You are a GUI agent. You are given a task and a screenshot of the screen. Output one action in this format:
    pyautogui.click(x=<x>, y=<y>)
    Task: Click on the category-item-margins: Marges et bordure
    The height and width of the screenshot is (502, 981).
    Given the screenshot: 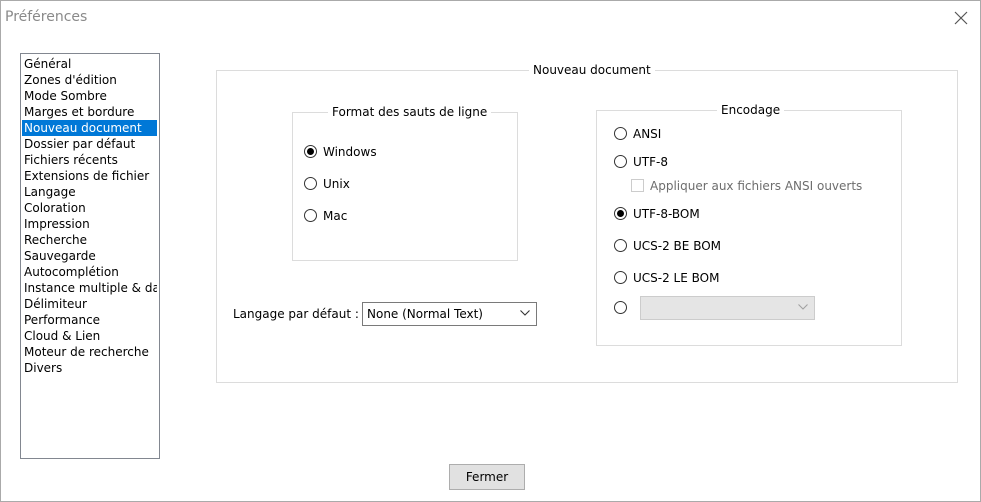 What is the action you would take?
    pyautogui.click(x=89, y=112)
    